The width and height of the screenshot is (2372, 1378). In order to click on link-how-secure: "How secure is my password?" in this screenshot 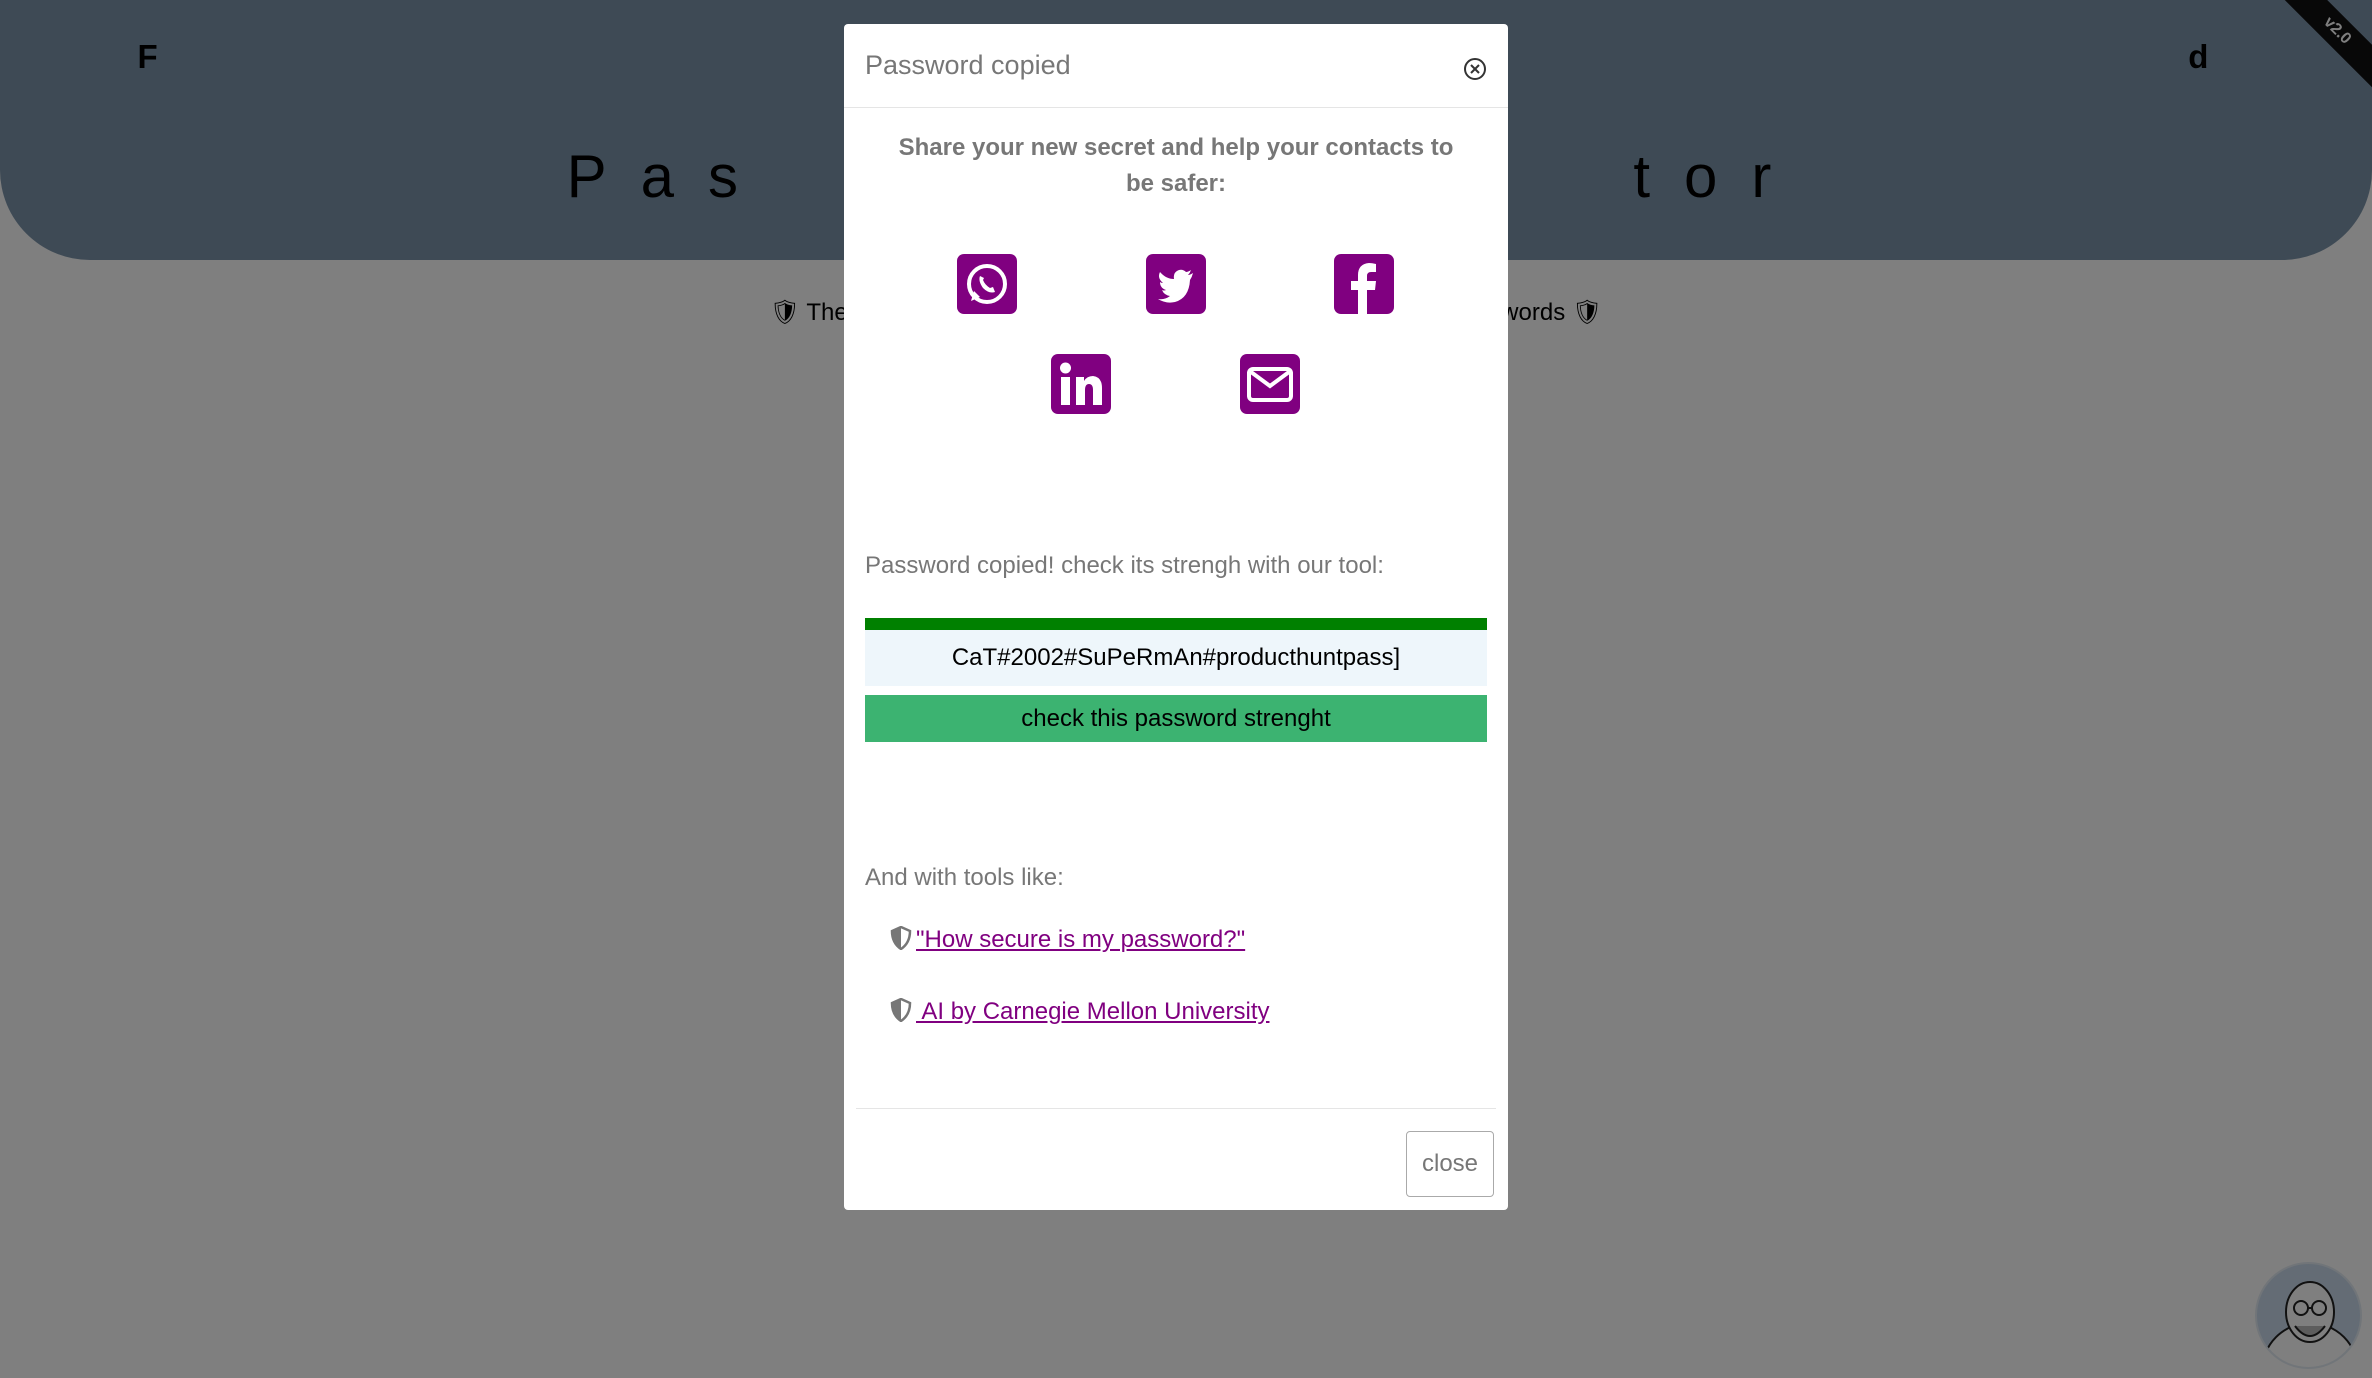, I will do `click(1067, 940)`.